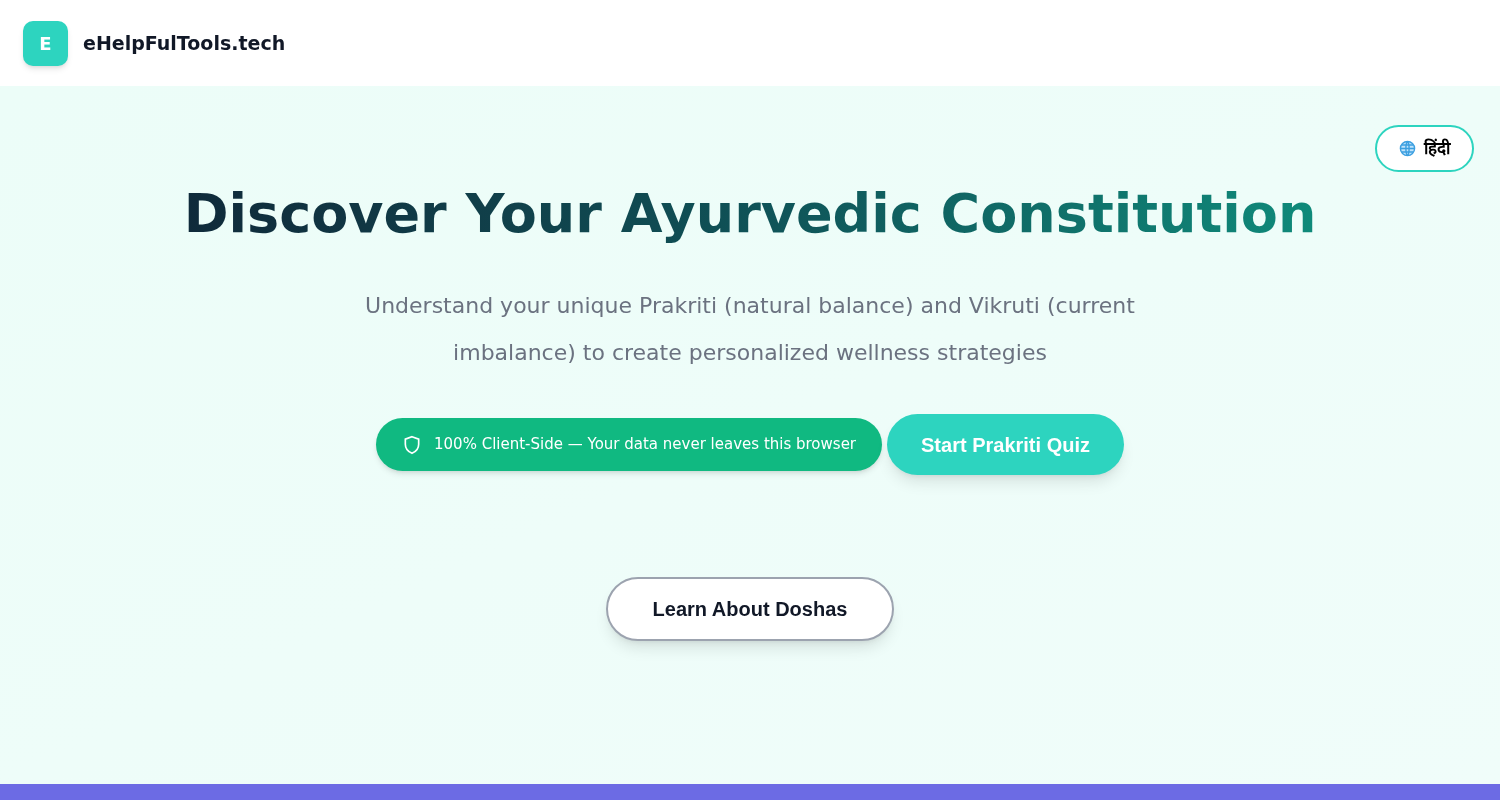 This screenshot has height=800, width=1500. I want to click on globe-icon, so click(1407, 148).